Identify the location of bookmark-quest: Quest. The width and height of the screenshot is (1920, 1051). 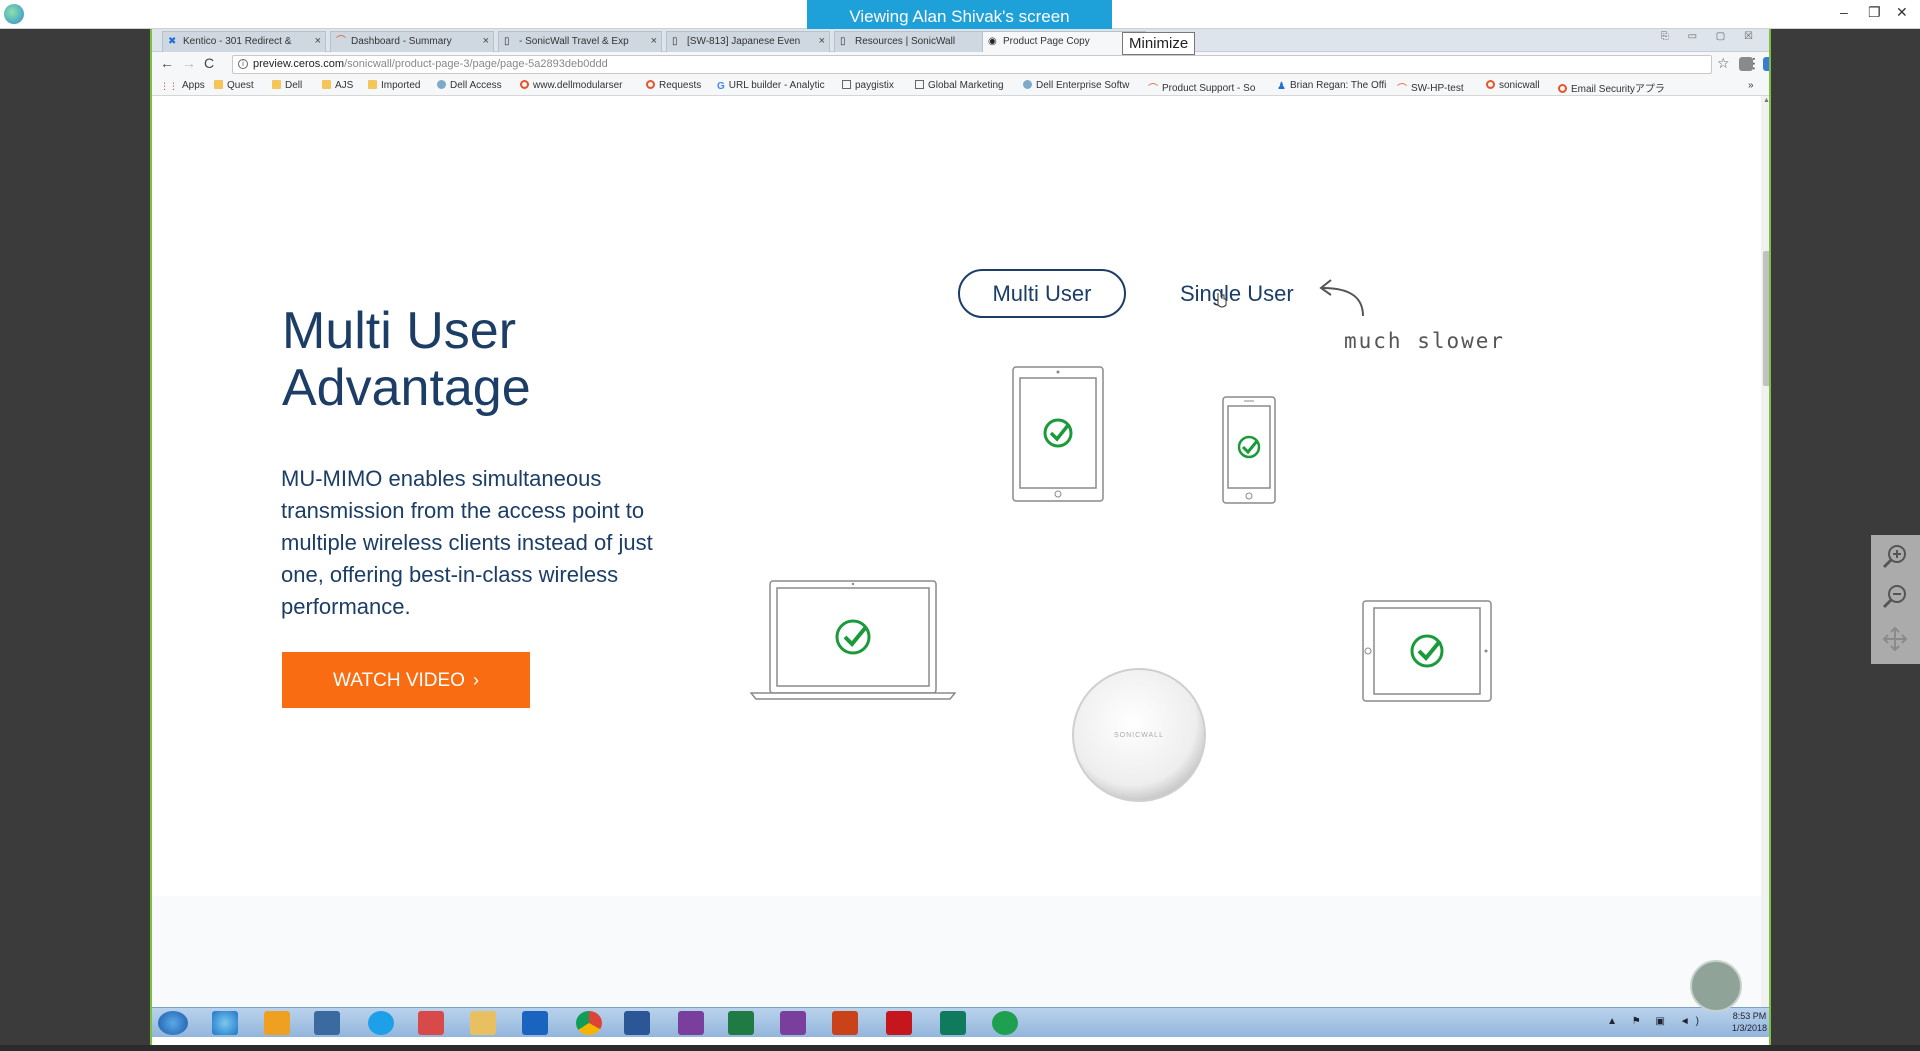
(234, 85).